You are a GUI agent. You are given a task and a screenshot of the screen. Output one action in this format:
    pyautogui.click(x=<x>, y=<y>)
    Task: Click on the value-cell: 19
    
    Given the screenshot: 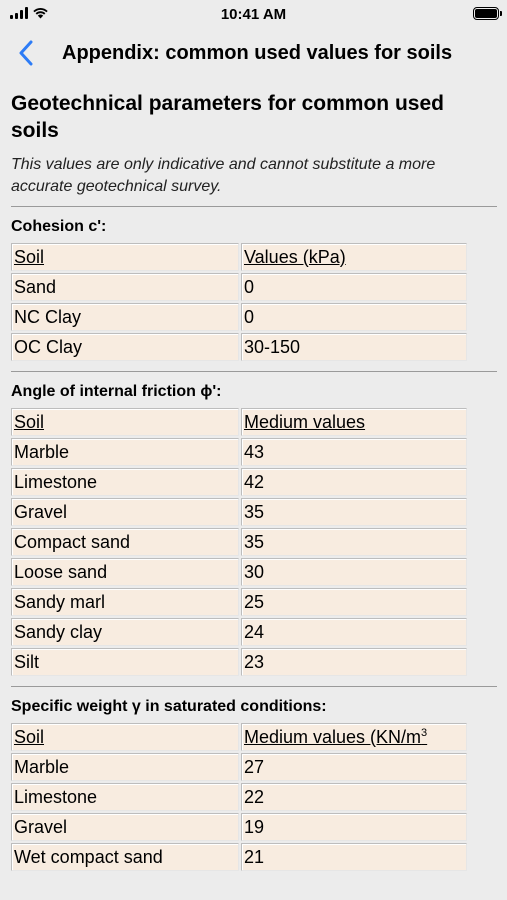 What is the action you would take?
    pyautogui.click(x=354, y=827)
    